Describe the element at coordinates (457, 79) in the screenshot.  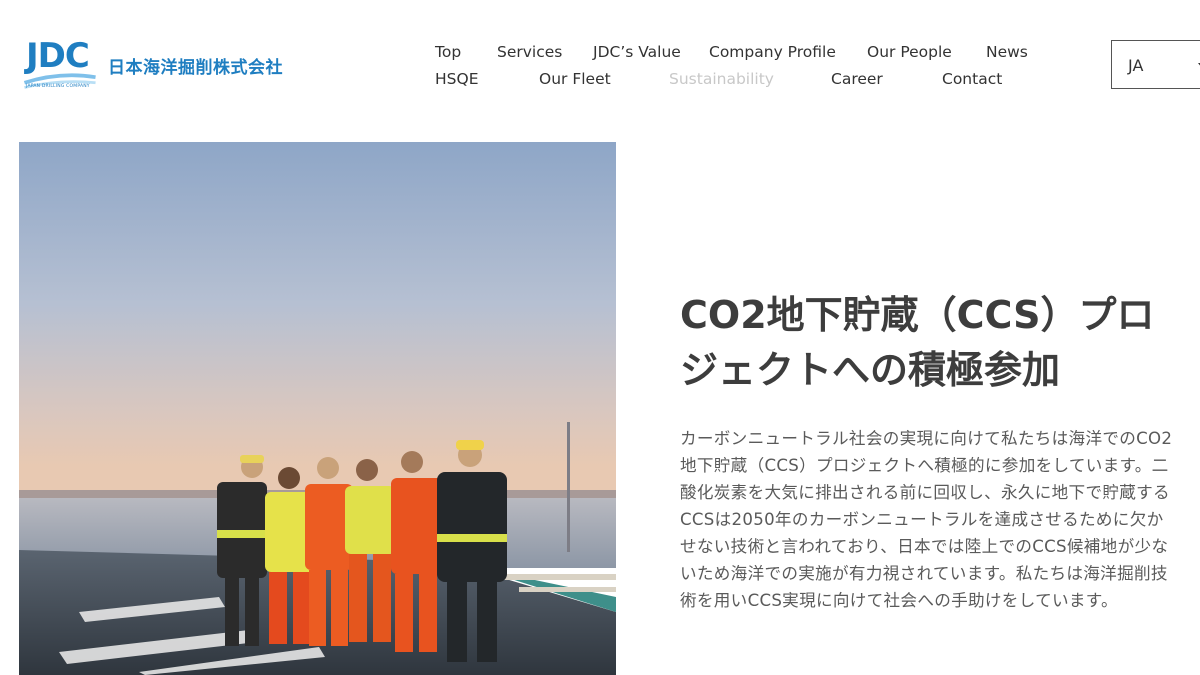
I see `nav-hsqe: HSQE` at that location.